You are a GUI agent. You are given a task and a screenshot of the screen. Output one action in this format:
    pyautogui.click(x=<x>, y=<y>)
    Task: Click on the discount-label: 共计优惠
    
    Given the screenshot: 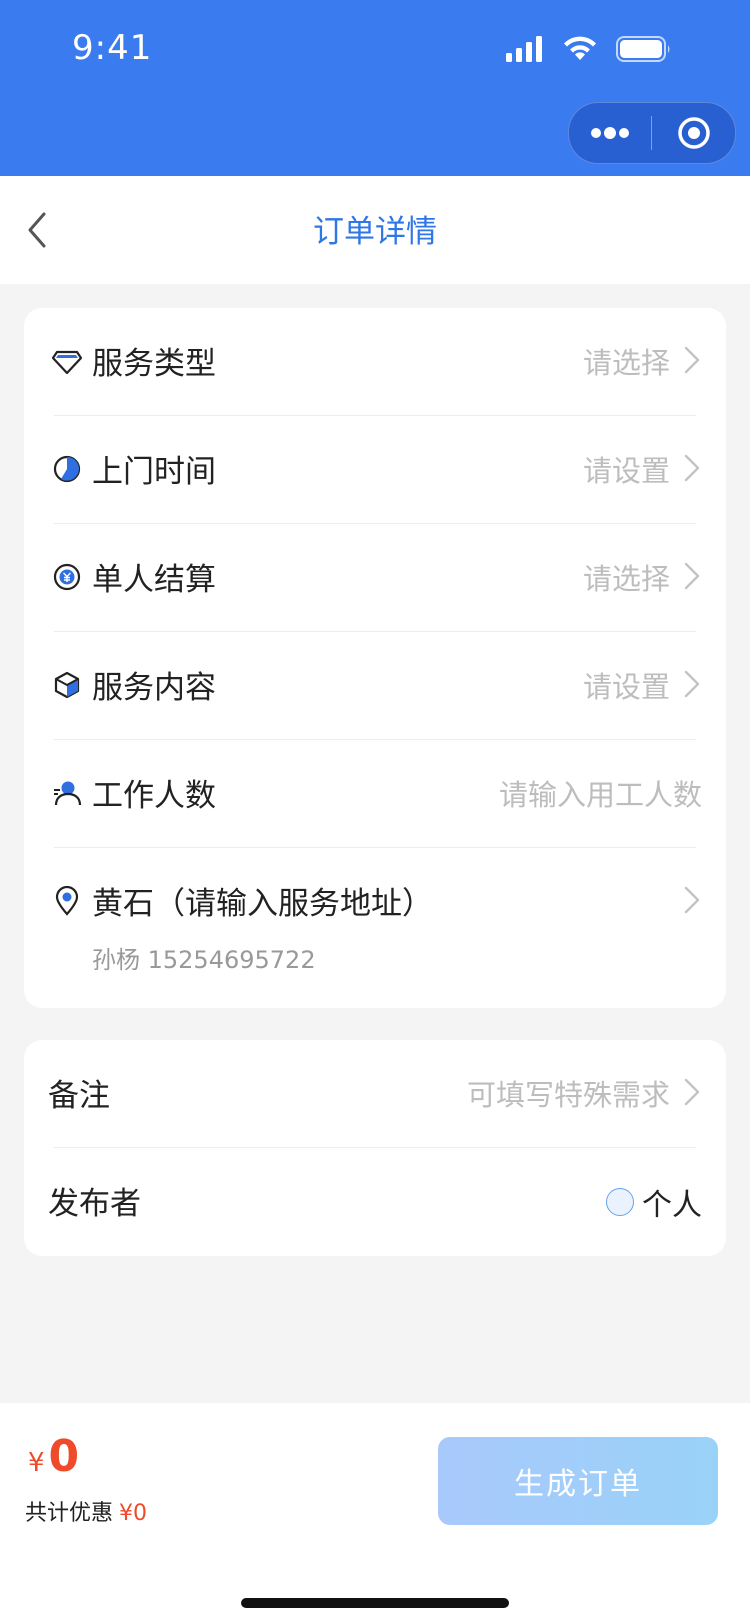 What is the action you would take?
    pyautogui.click(x=69, y=1513)
    